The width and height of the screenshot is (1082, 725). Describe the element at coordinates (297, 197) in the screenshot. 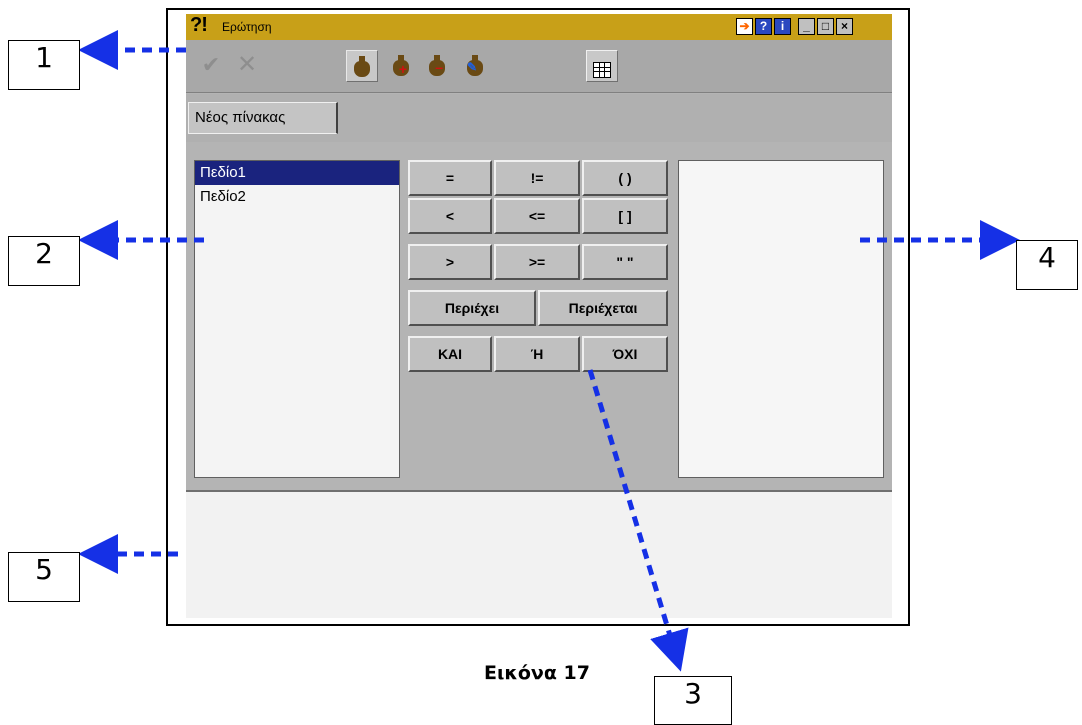

I see `list-item: Πεδίο2` at that location.